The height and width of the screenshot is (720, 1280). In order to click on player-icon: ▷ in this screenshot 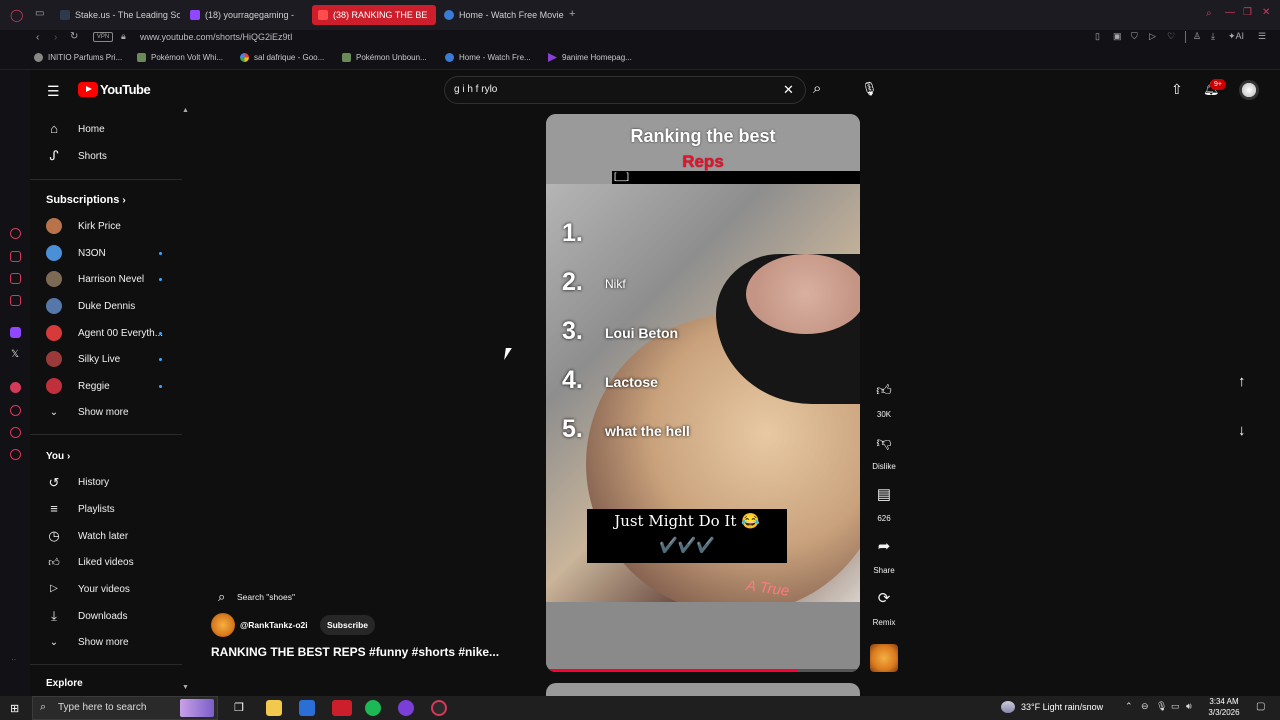, I will do `click(1152, 36)`.